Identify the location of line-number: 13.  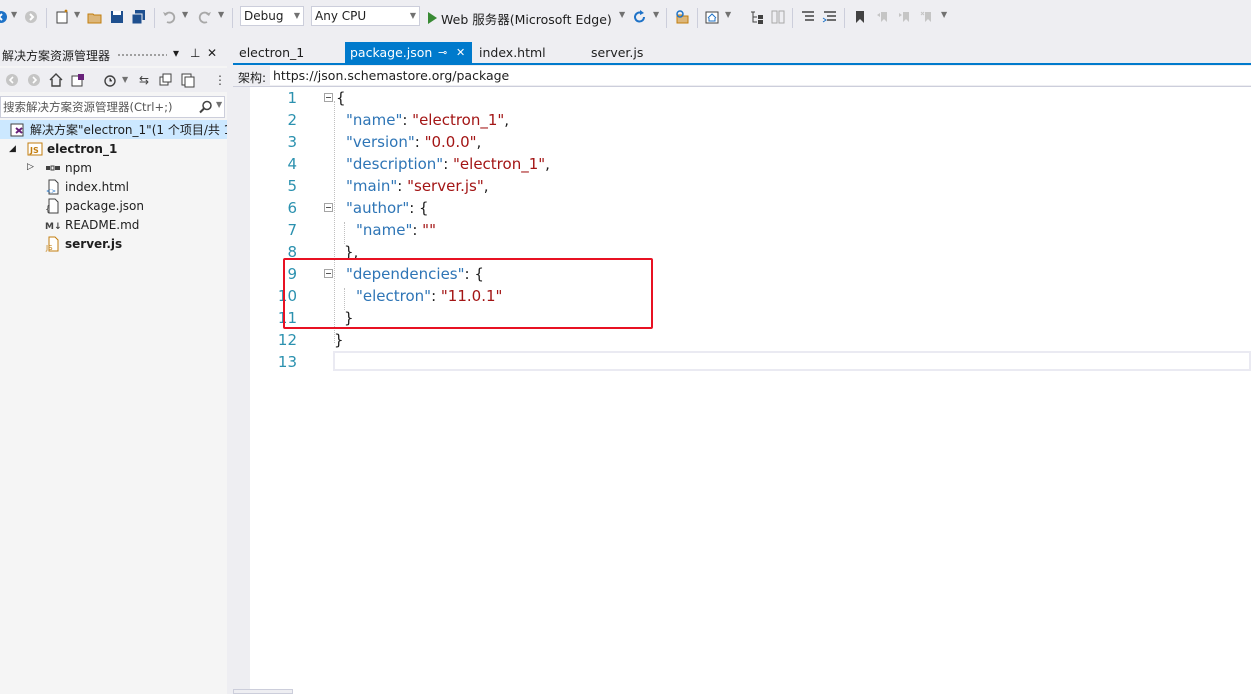
(287, 362).